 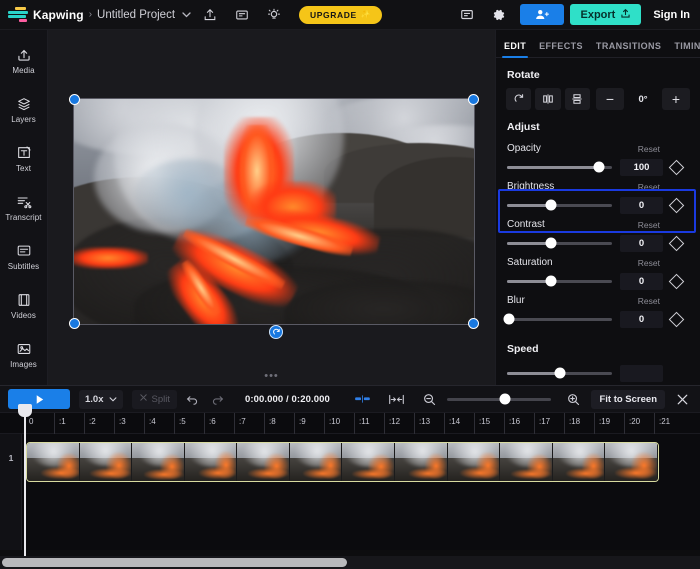 I want to click on rotate-controls: − 0° +, so click(x=598, y=99).